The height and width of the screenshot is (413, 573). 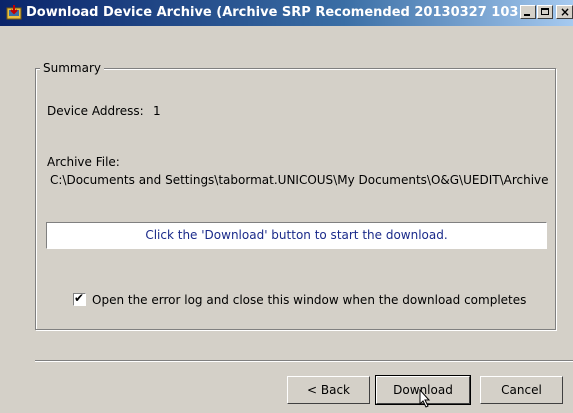 I want to click on button-separator, so click(x=304, y=361).